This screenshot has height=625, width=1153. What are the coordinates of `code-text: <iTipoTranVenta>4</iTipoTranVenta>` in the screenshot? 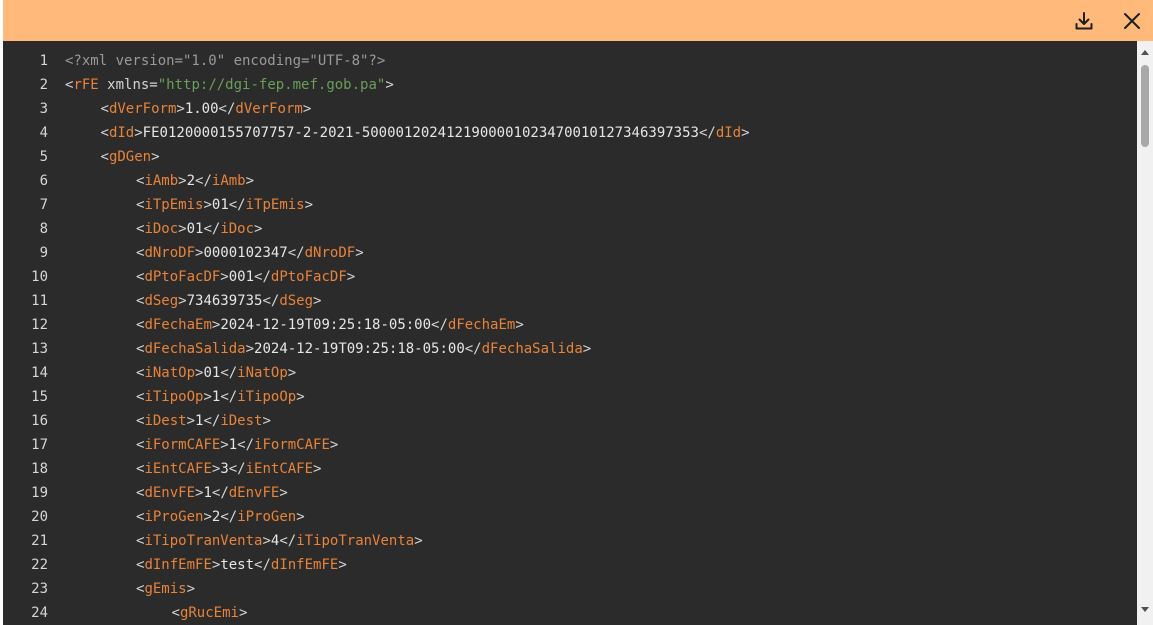 It's located at (279, 541).